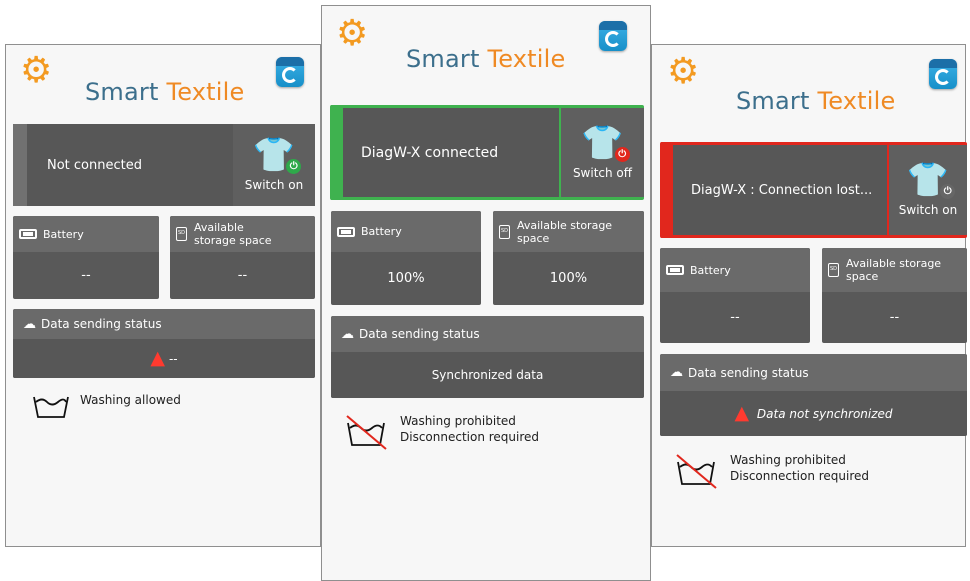 This screenshot has width=970, height=581. I want to click on battery-value: 100%, so click(406, 278).